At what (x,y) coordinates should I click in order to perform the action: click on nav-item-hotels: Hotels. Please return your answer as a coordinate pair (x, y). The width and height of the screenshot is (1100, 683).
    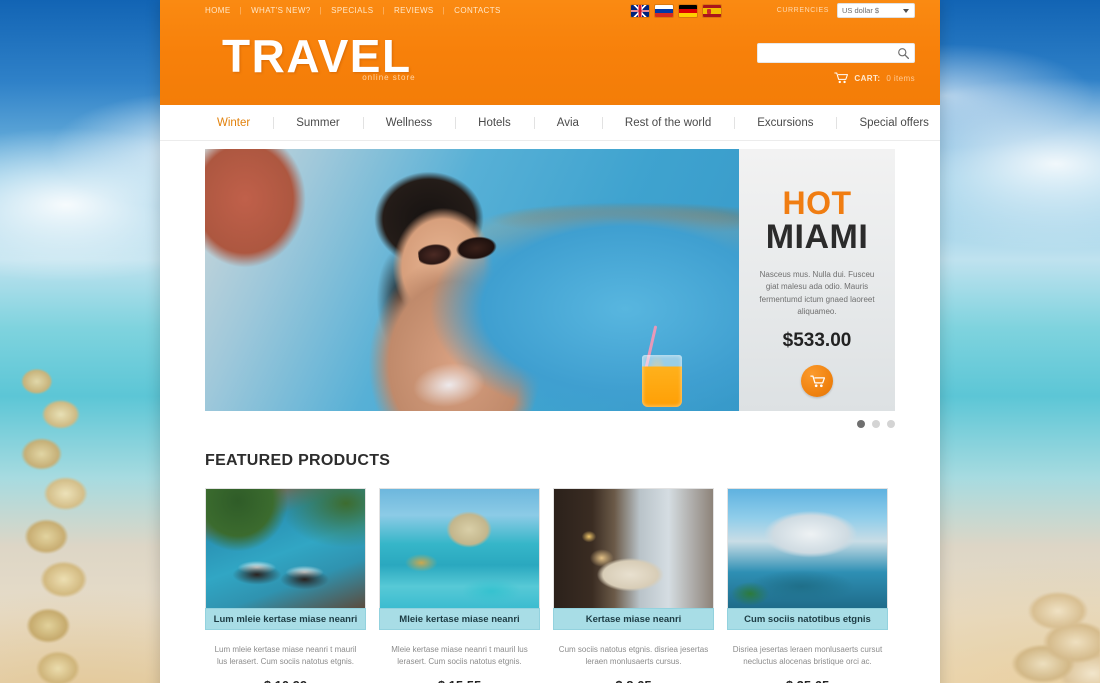
    Looking at the image, I should click on (494, 123).